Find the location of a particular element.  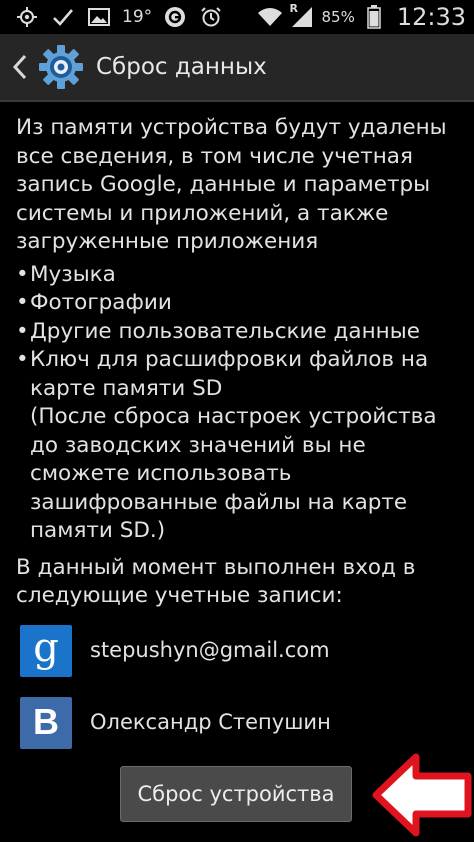

image-icon is located at coordinates (99, 17).